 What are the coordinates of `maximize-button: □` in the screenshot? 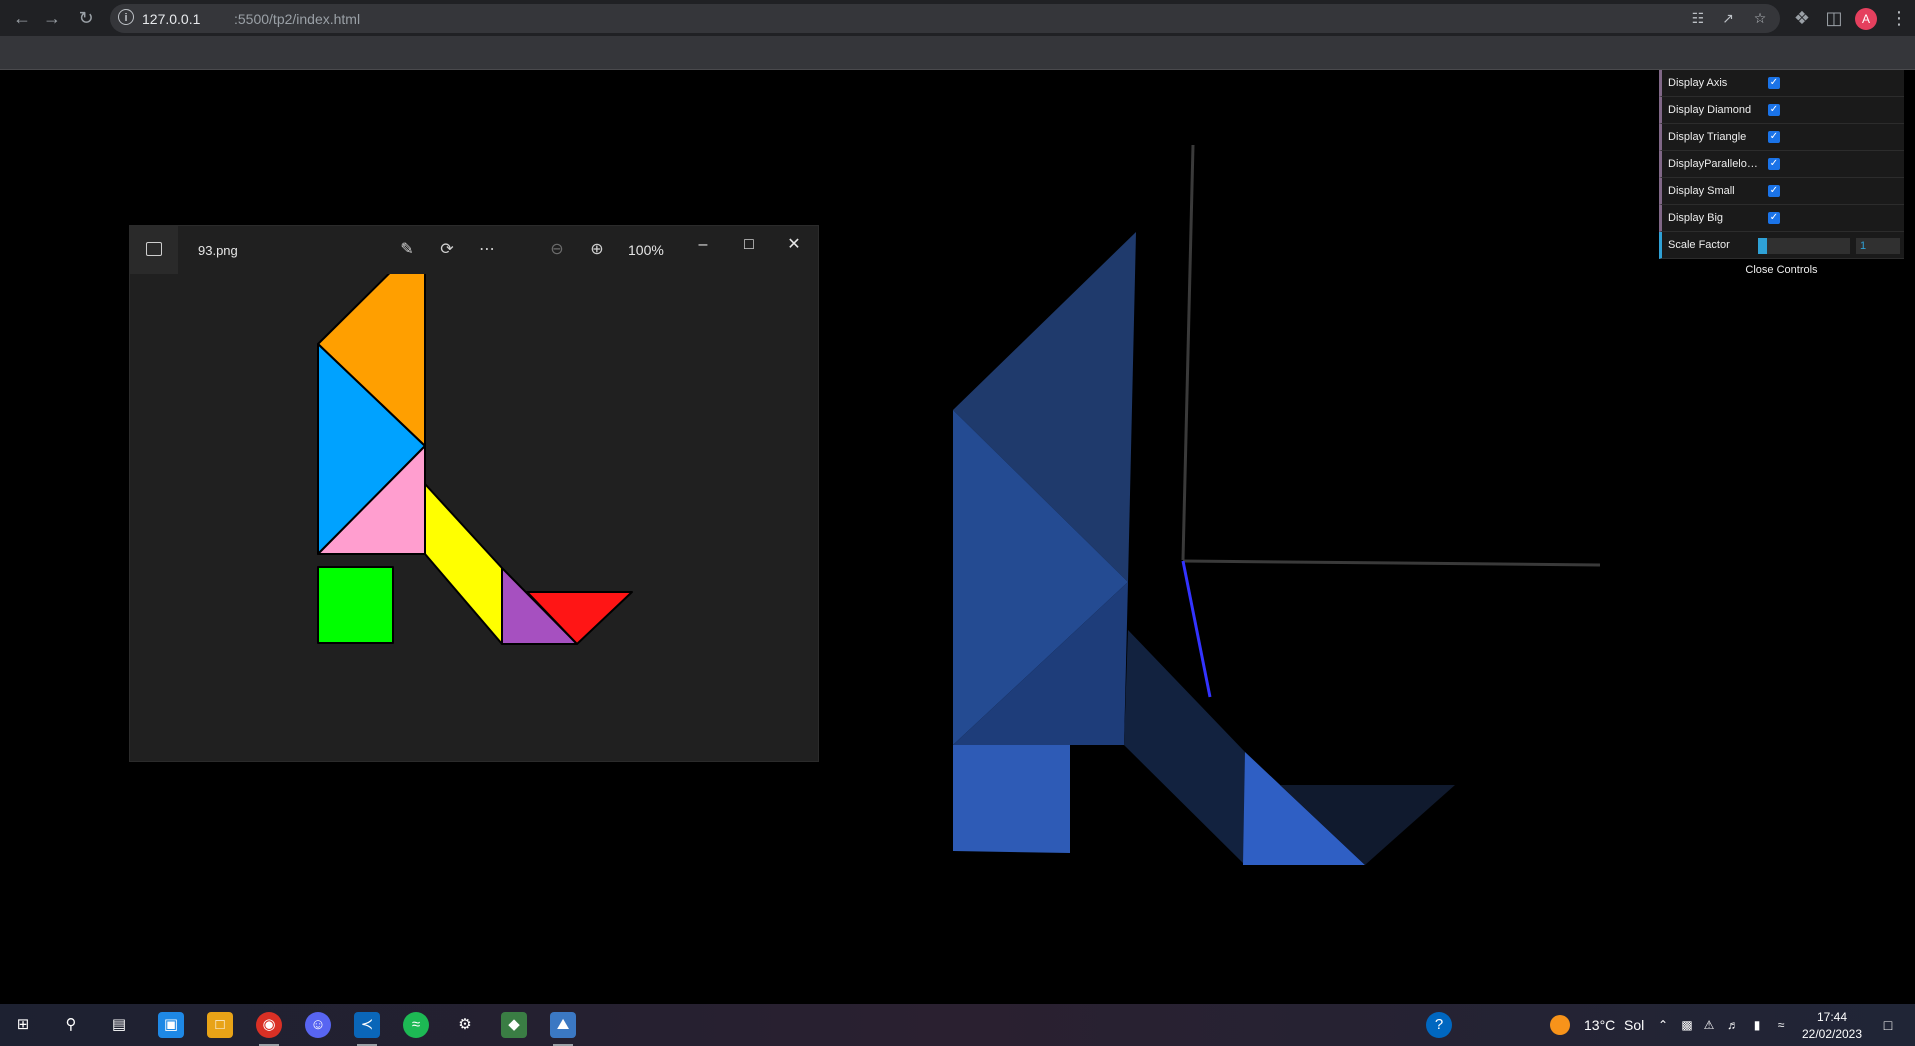 It's located at (749, 245).